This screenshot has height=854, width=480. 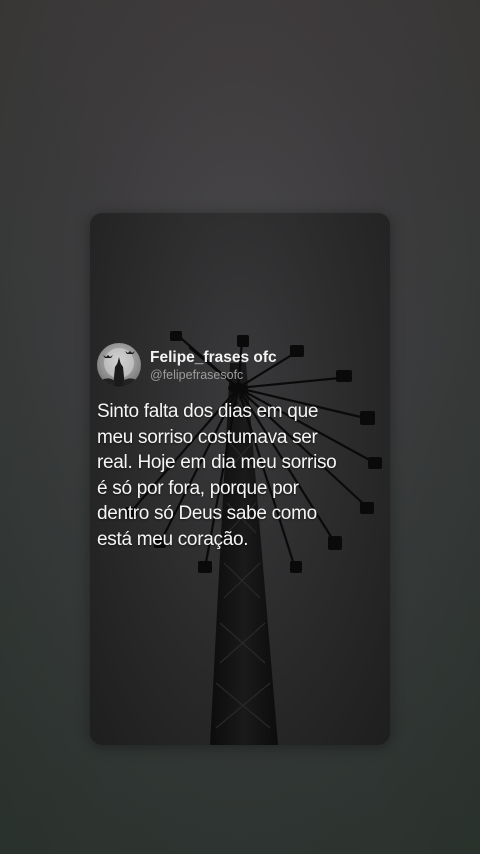 I want to click on avatar, so click(x=119, y=365).